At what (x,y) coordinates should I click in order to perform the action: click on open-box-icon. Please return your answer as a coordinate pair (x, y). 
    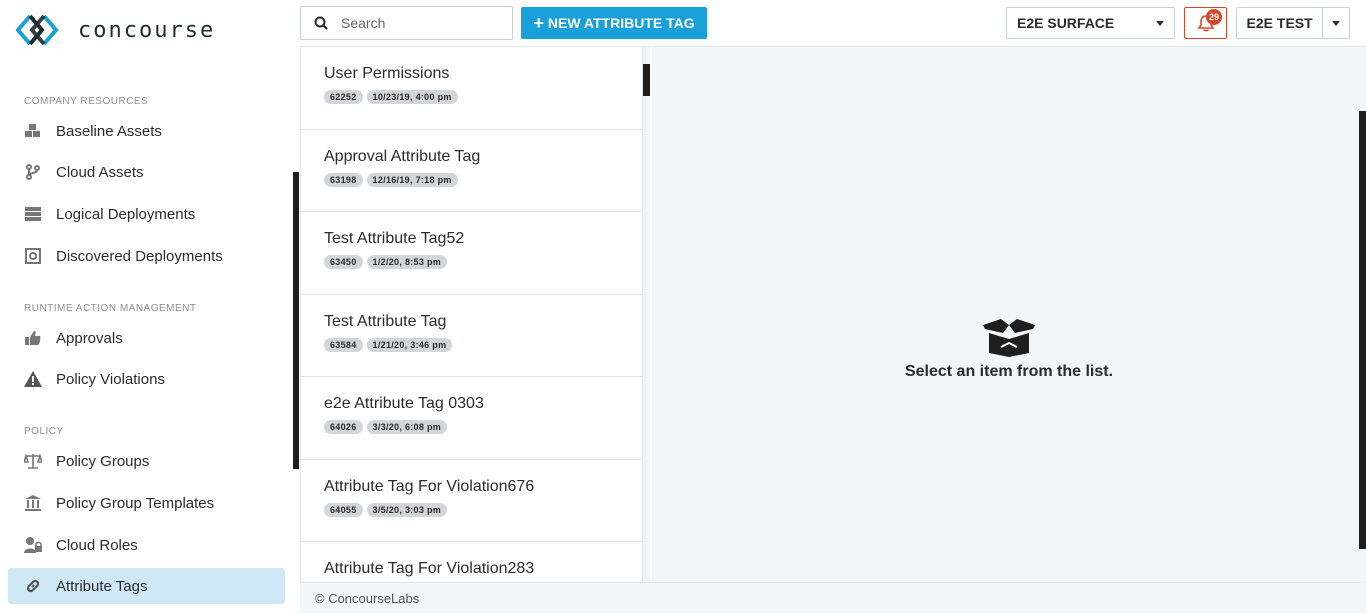
    Looking at the image, I should click on (1009, 338).